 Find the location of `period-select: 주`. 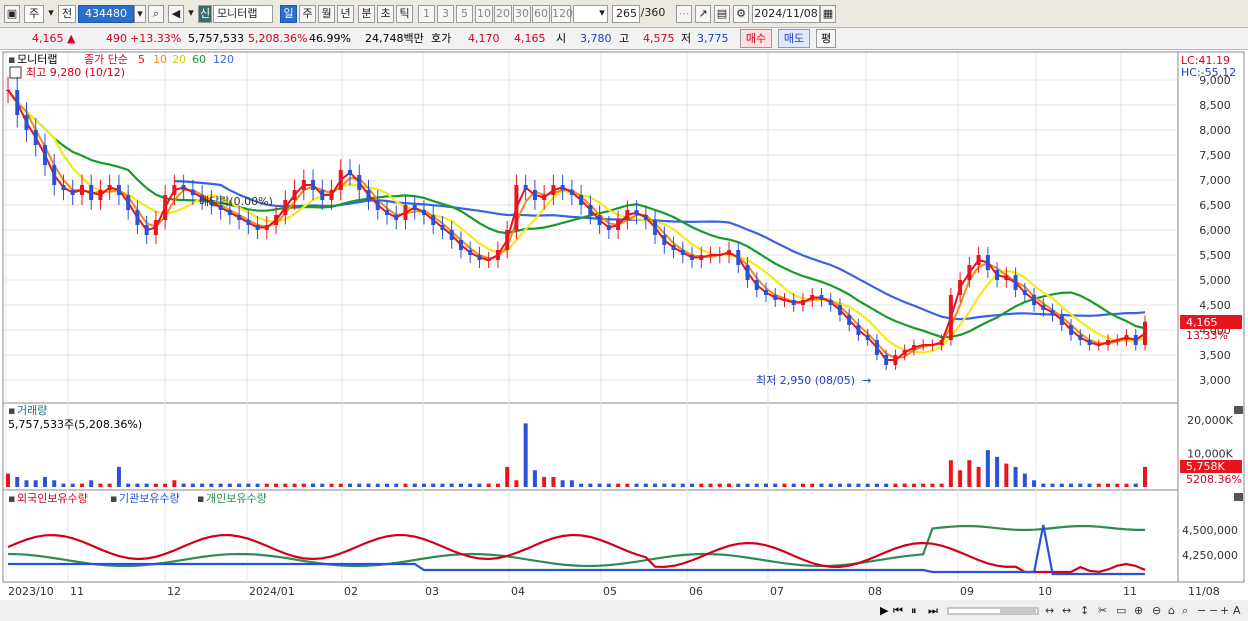

period-select: 주 is located at coordinates (34, 14).